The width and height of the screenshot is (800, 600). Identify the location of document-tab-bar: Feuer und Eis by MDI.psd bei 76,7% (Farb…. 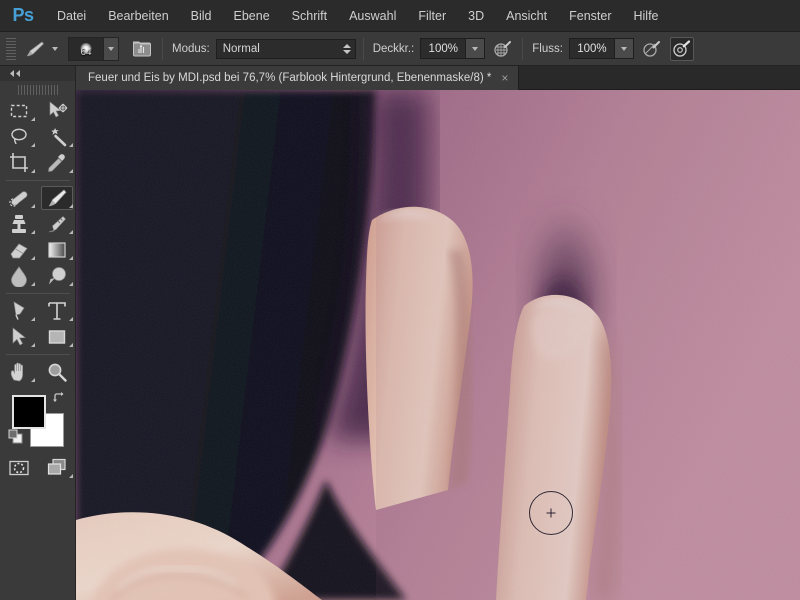
(438, 78).